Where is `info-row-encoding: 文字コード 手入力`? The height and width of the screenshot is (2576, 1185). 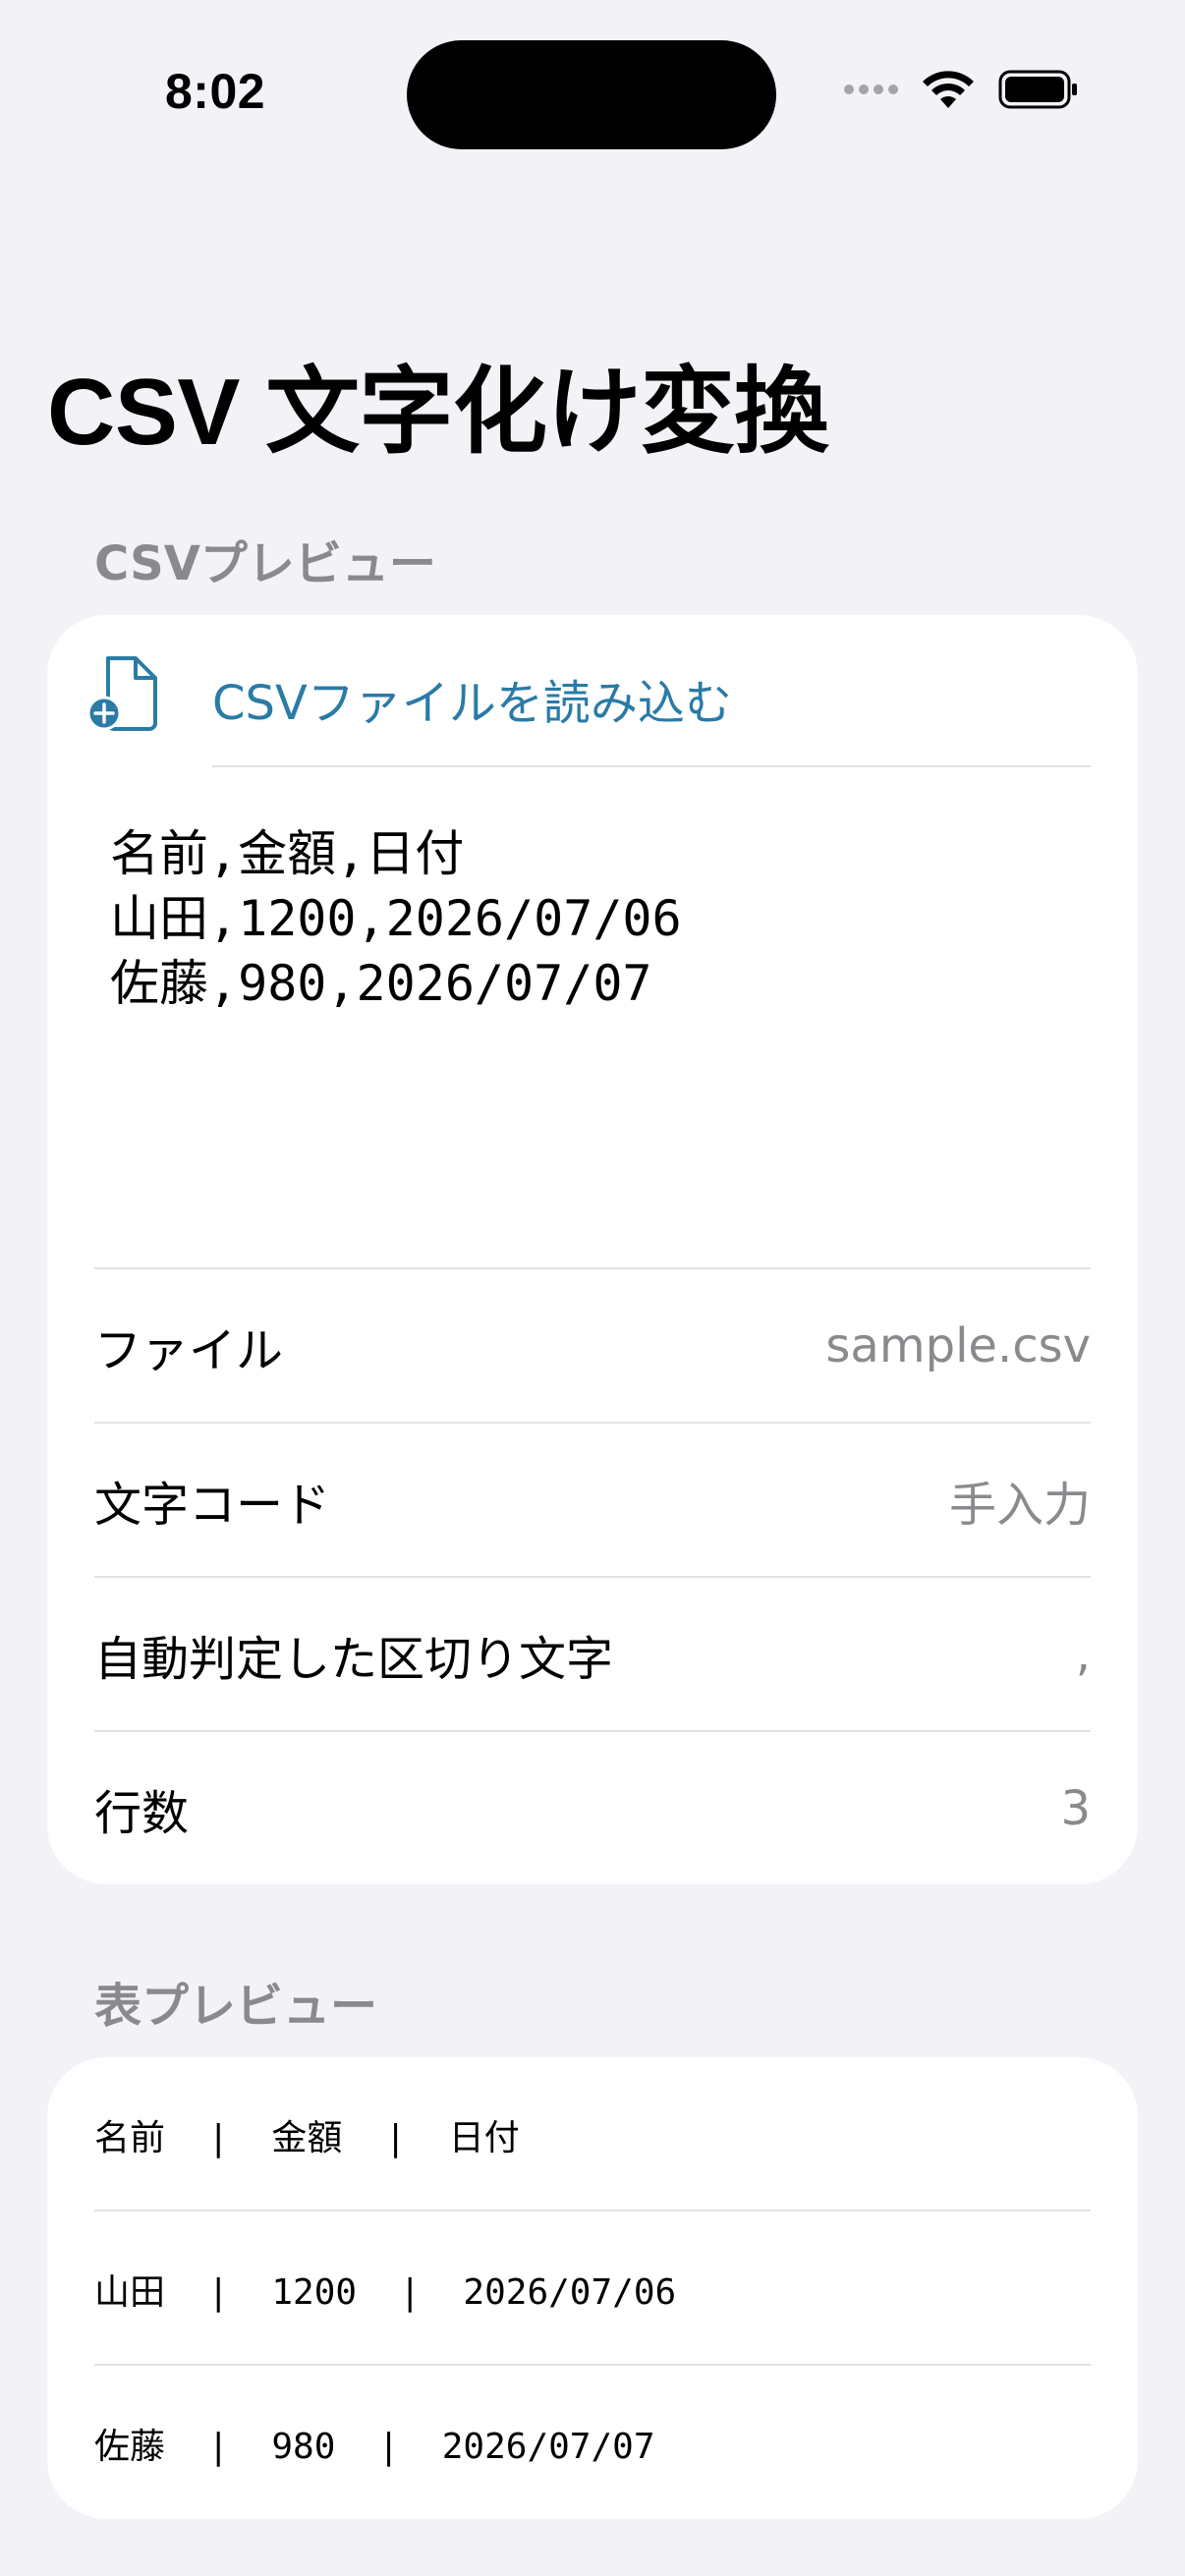
info-row-encoding: 文字コード 手入力 is located at coordinates (592, 1500).